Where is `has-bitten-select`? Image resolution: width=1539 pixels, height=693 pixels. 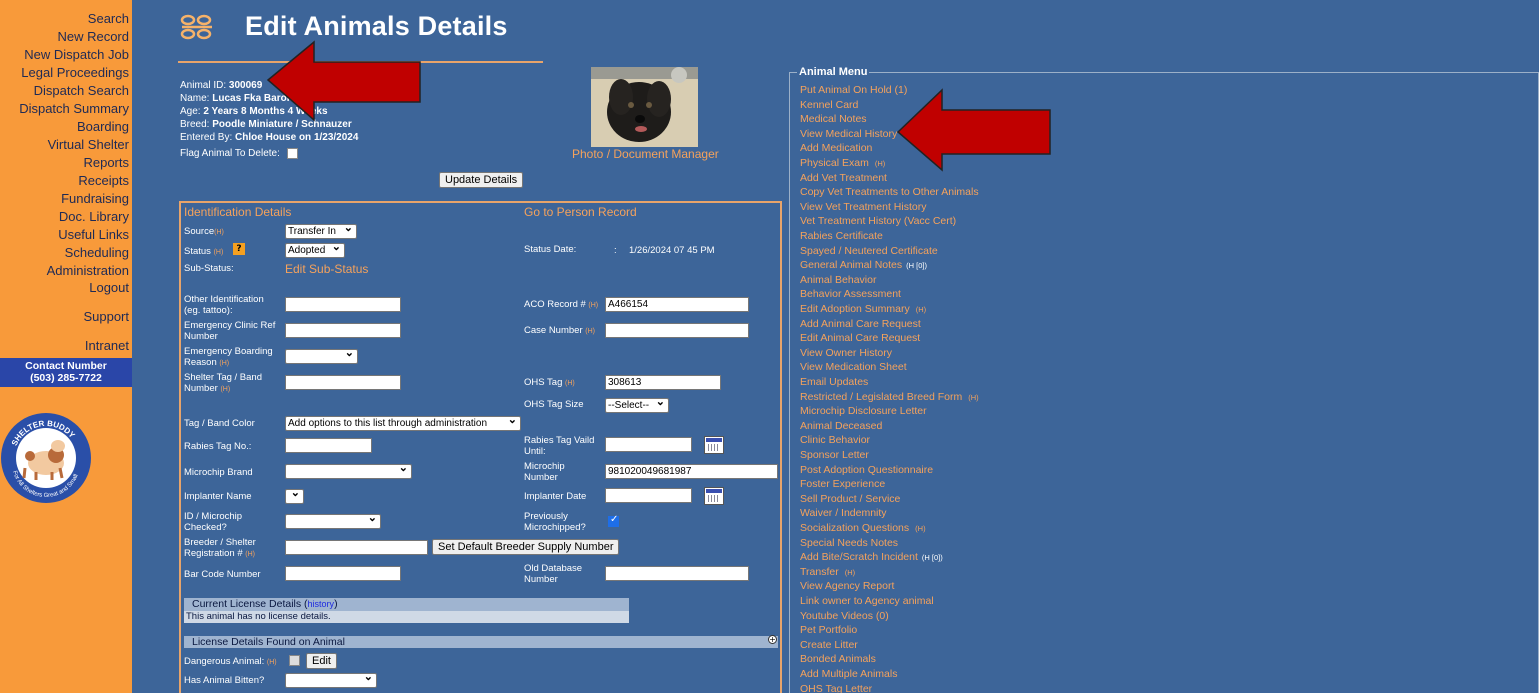 has-bitten-select is located at coordinates (331, 680).